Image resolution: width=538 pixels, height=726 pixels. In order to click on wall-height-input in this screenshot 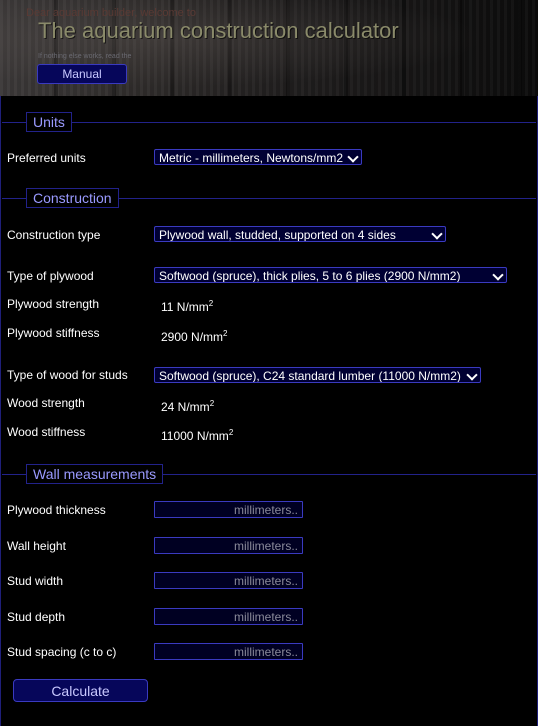, I will do `click(228, 545)`.